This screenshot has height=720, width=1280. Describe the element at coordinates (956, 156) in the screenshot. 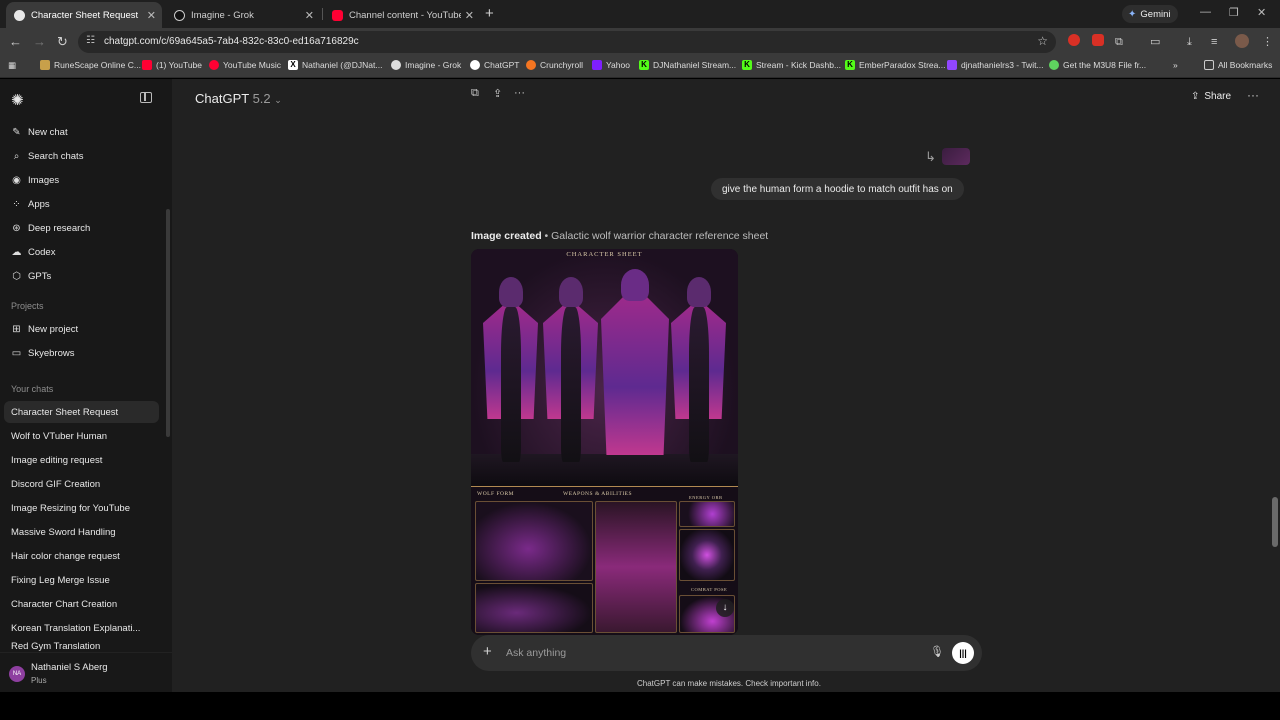

I see `referenced-image-thumbnail` at that location.